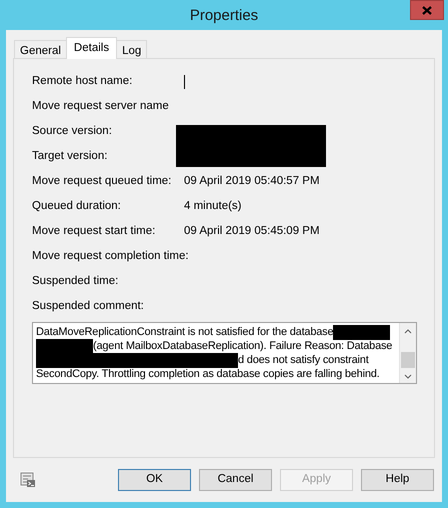 The width and height of the screenshot is (448, 508). I want to click on dialog-button: OK, so click(154, 480).